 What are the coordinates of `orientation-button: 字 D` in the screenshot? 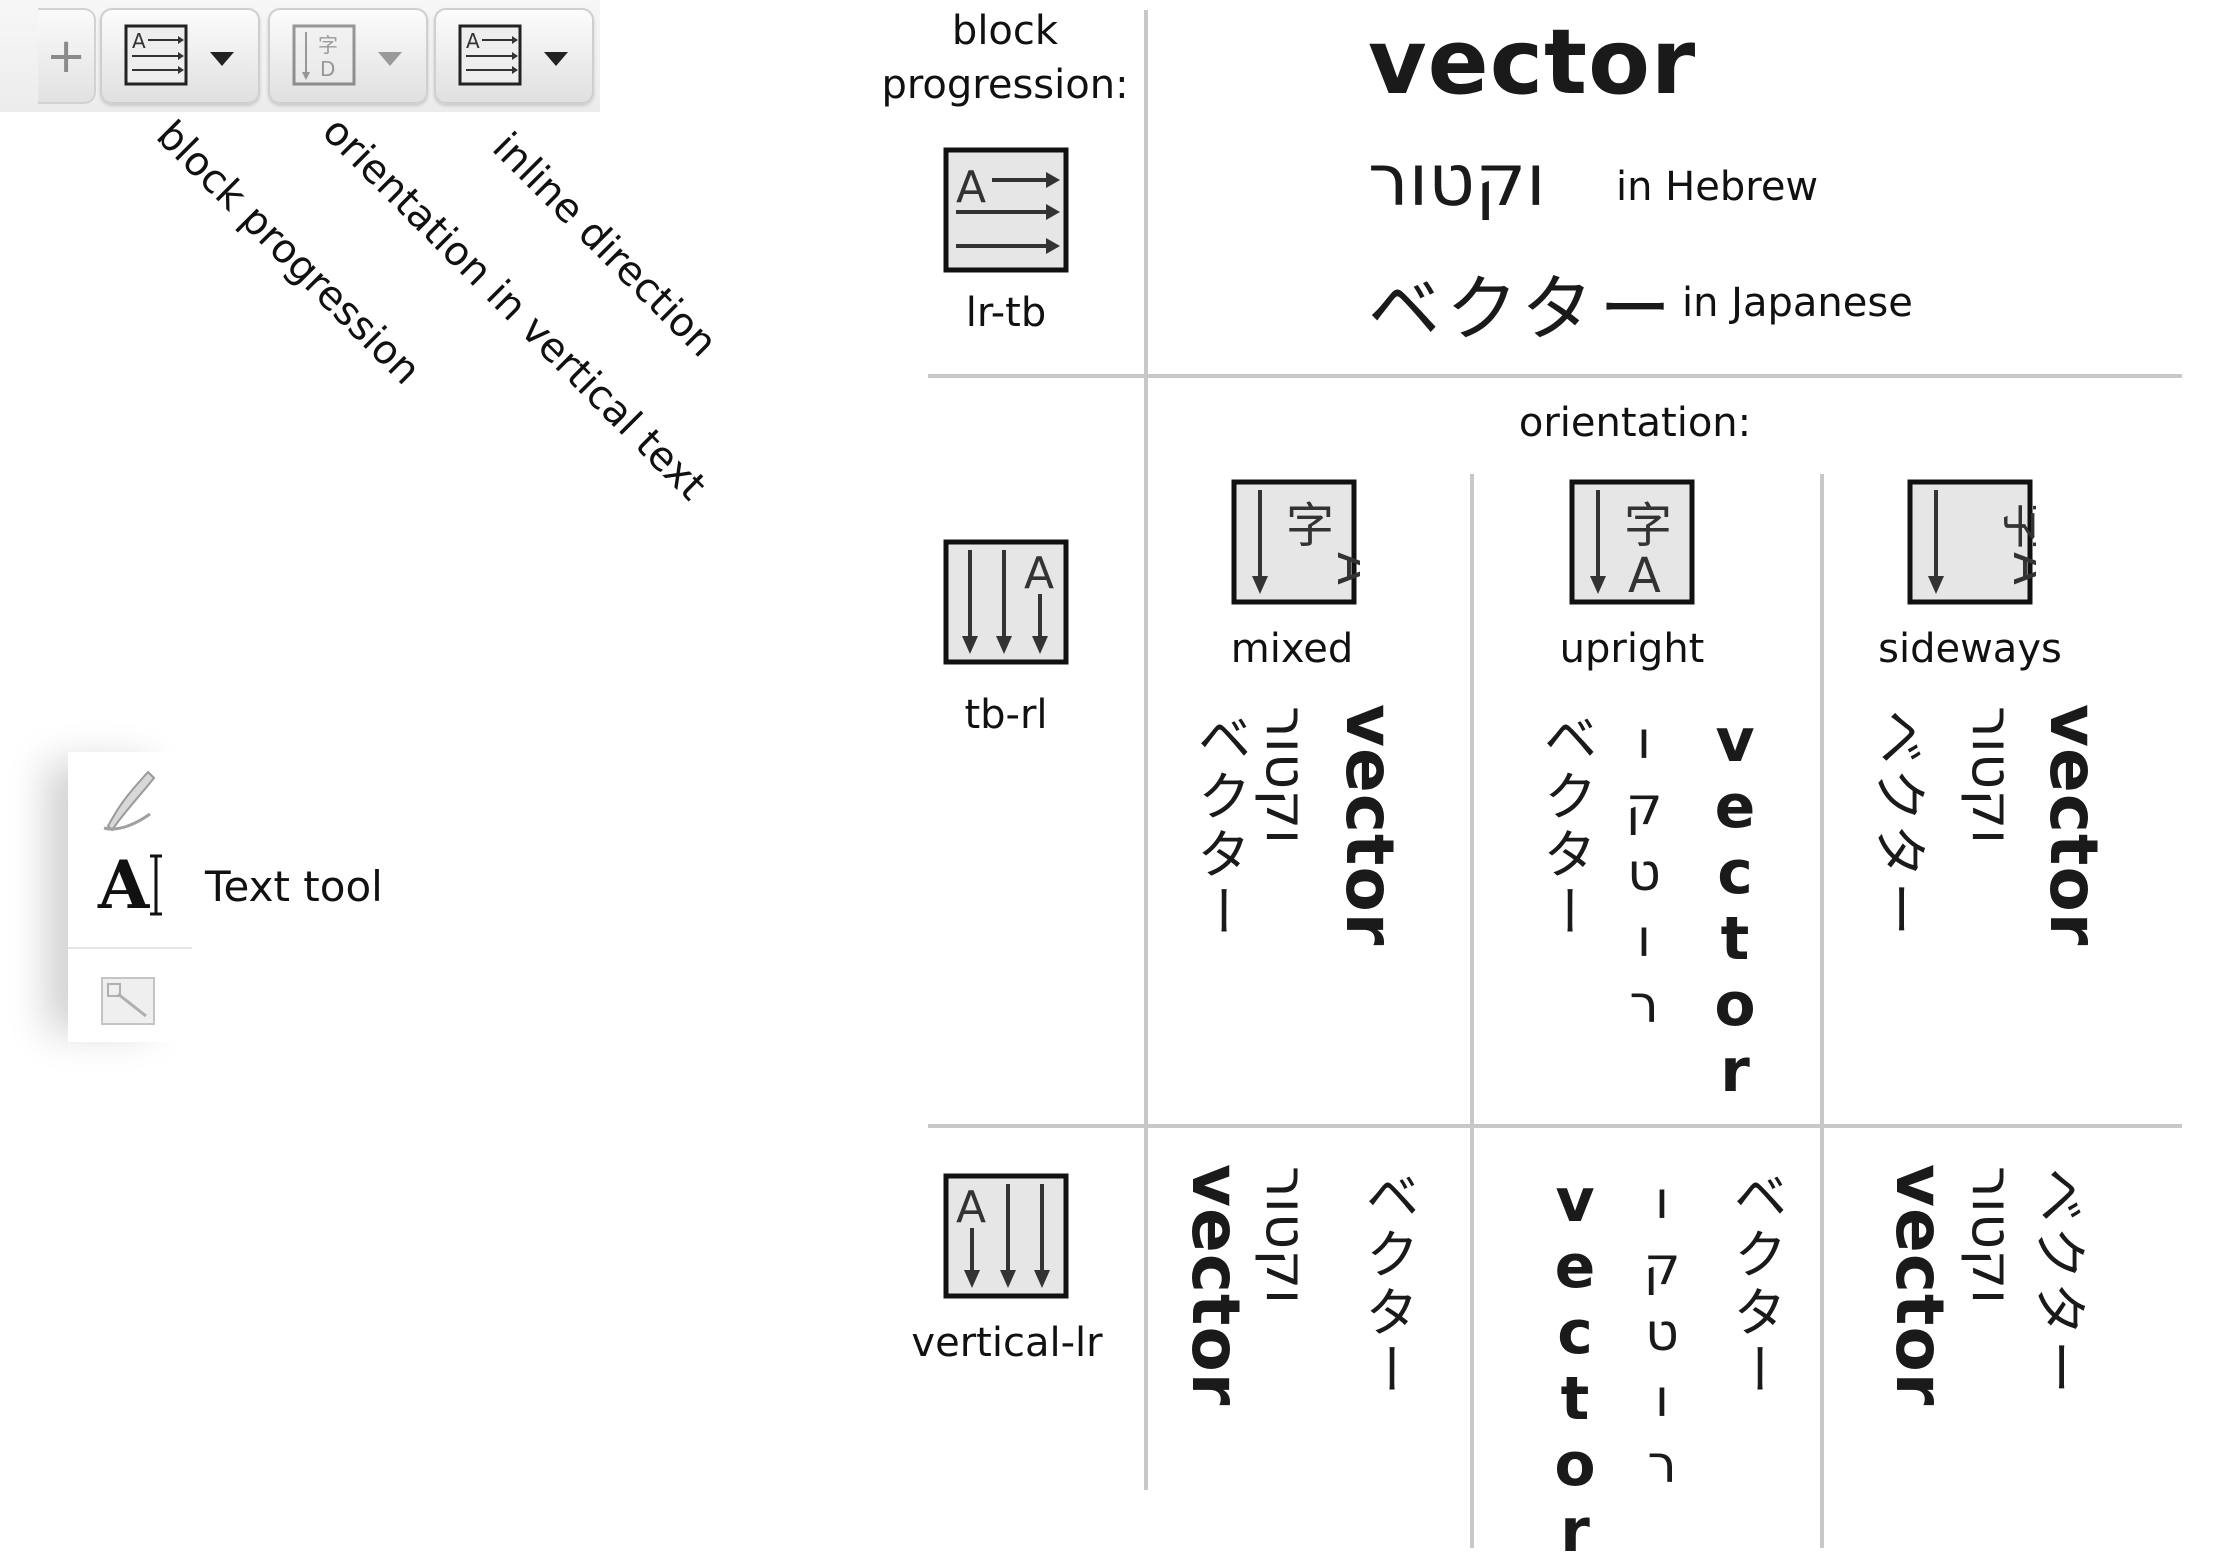 It's located at (348, 56).